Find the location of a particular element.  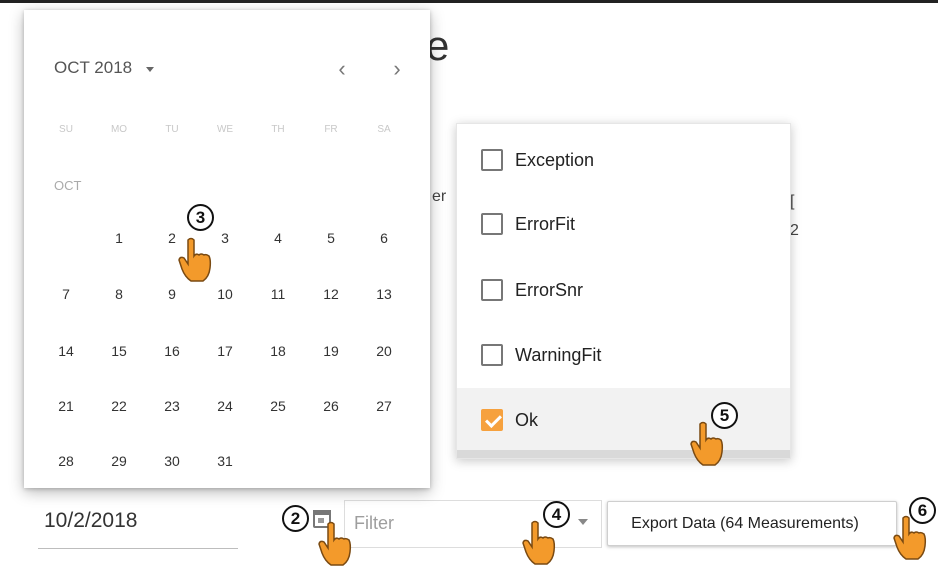

step-marker-3: 3 is located at coordinates (200, 217).